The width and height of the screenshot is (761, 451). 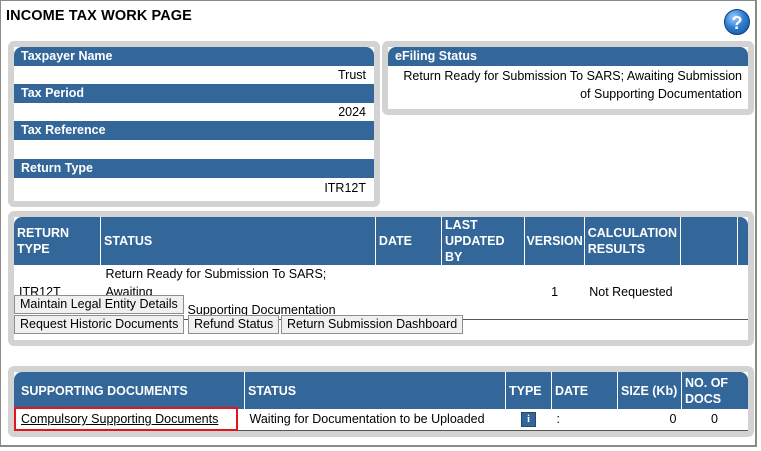 I want to click on page-title: INCOME TAX WORK PAGE, so click(x=99, y=16).